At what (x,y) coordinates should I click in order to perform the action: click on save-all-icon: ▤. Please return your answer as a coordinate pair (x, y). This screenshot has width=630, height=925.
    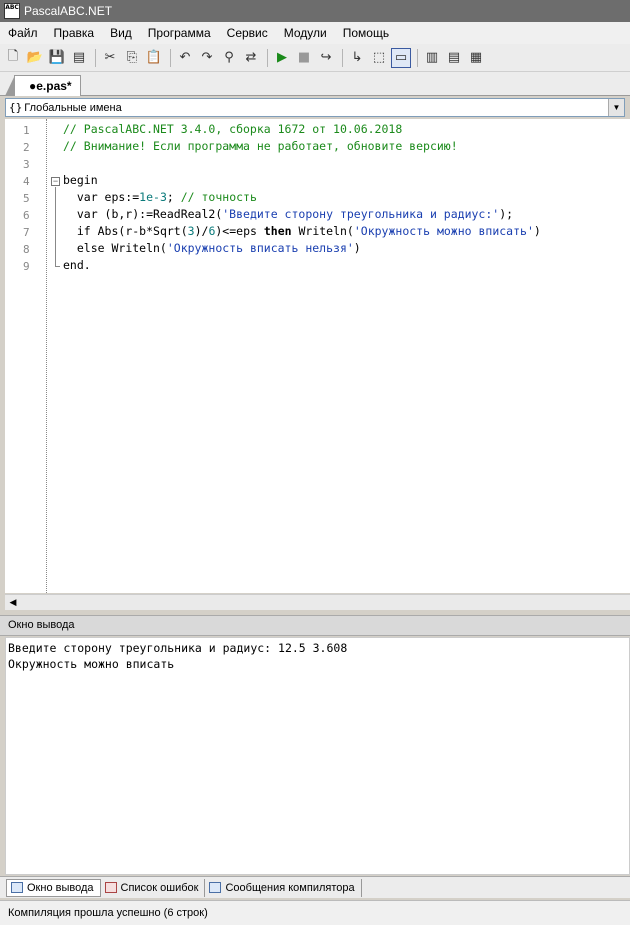
    Looking at the image, I should click on (79, 58).